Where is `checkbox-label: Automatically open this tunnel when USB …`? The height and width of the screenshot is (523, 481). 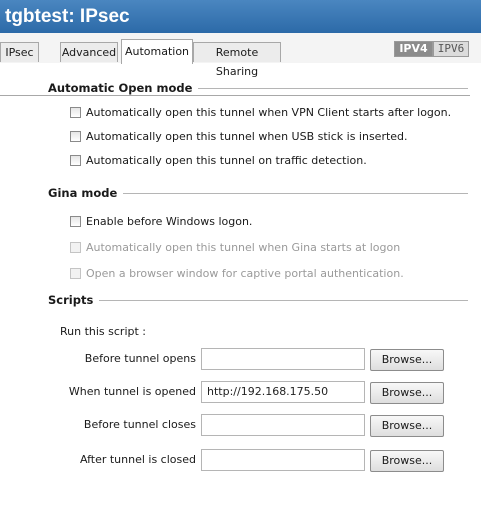
checkbox-label: Automatically open this tunnel when USB … is located at coordinates (247, 136).